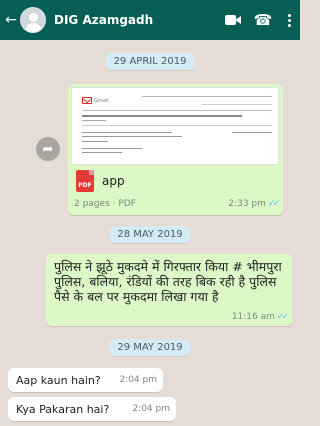 The width and height of the screenshot is (320, 426). Describe the element at coordinates (48, 149) in the screenshot. I see `forward-icon: ➦` at that location.